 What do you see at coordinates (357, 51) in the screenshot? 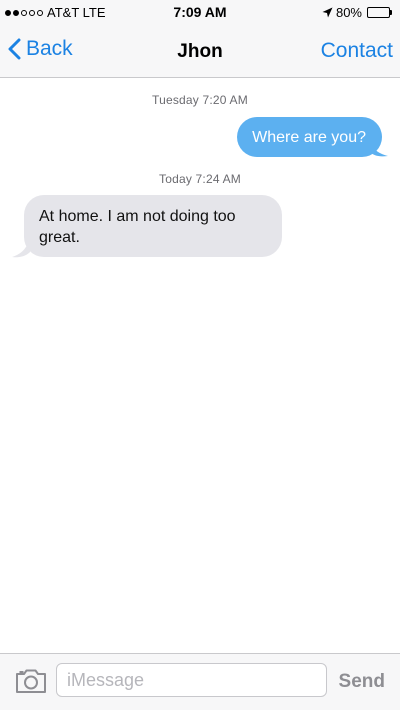
I see `contact-button: Contact` at bounding box center [357, 51].